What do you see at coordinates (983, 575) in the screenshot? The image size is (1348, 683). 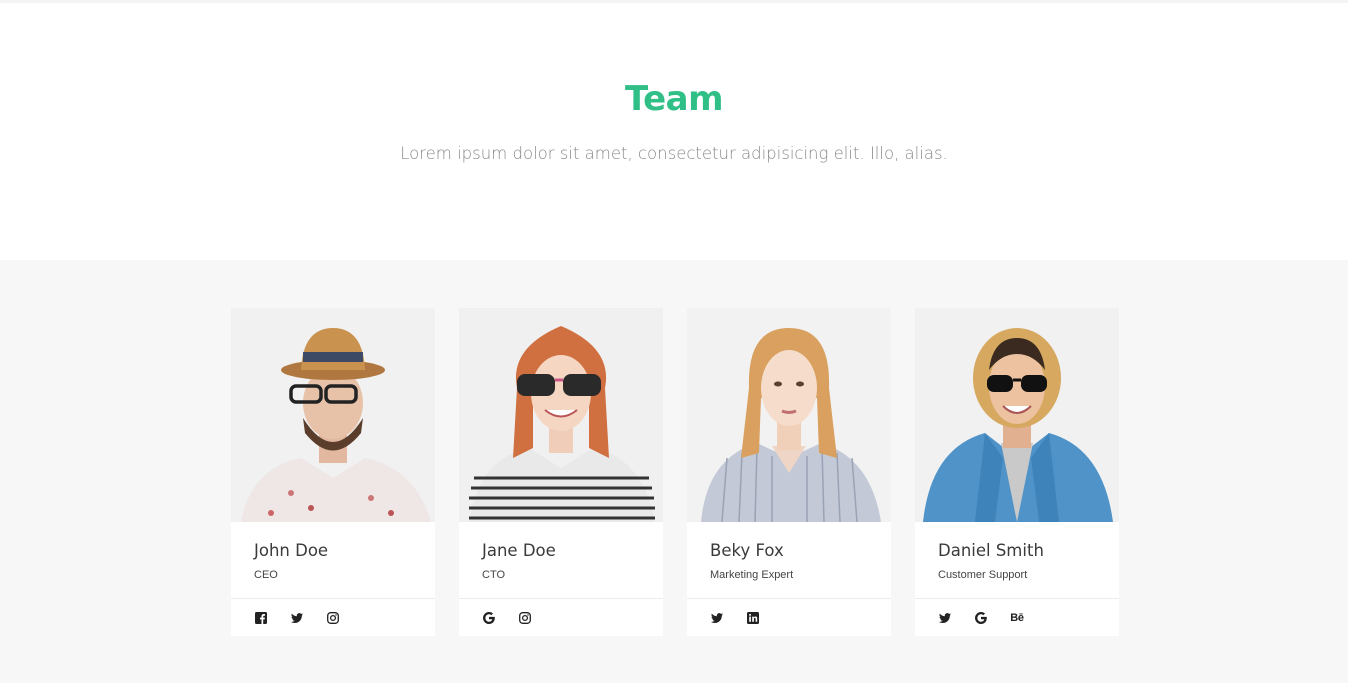 I see `member-role: Customer Support` at bounding box center [983, 575].